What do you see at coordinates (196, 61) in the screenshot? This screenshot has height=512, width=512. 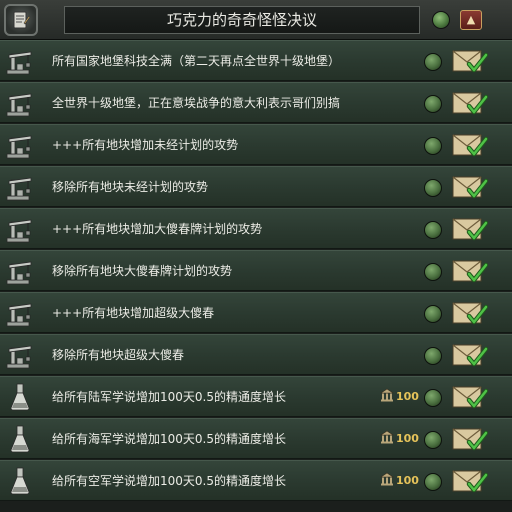 I see `decision-label: 所有国家地堡科技全满（第二天再点全世界十级地堡）` at bounding box center [196, 61].